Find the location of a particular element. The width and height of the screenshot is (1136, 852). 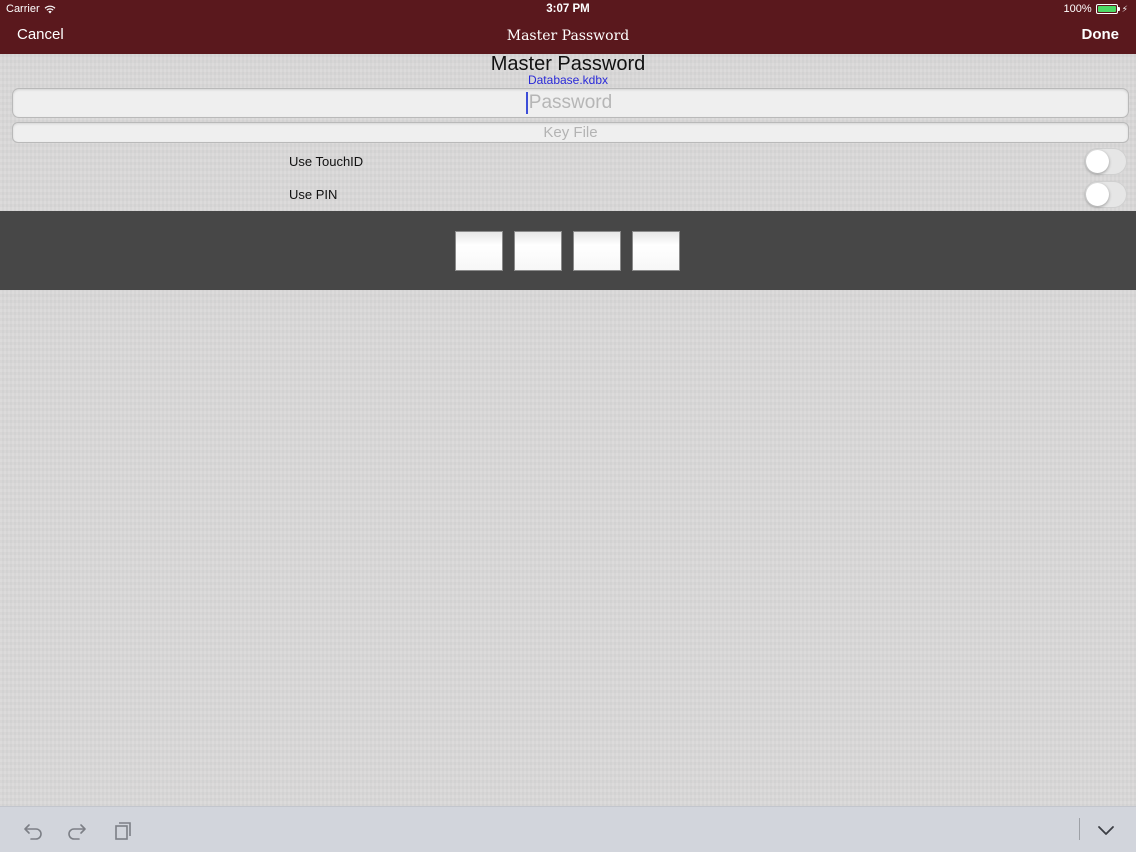

battery-percent: 100% is located at coordinates (1077, 9).